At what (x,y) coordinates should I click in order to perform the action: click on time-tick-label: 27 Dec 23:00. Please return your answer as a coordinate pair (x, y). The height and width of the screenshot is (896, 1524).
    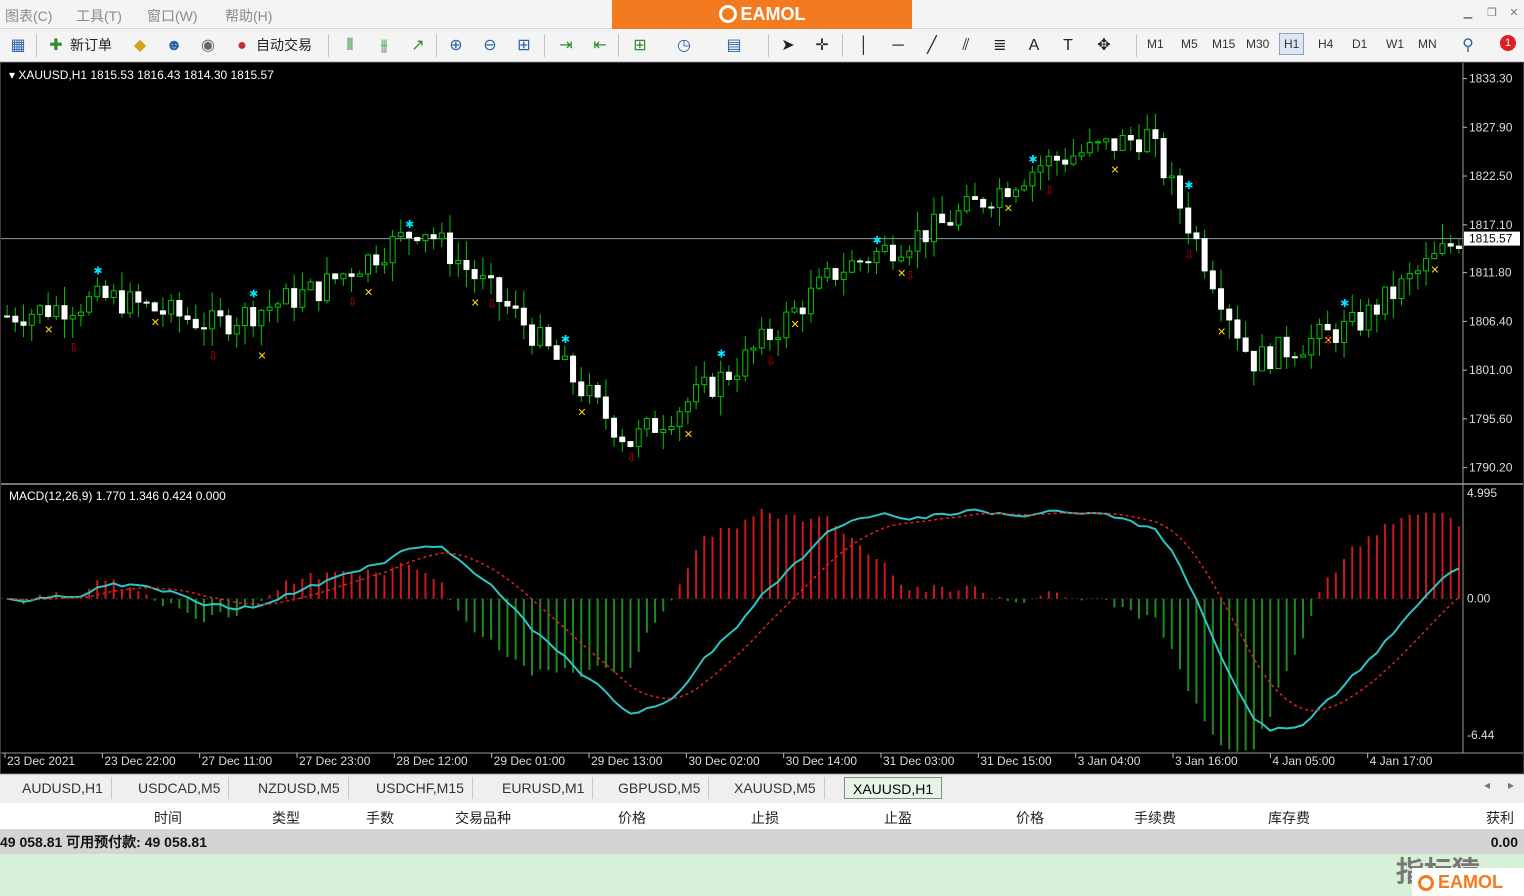
    Looking at the image, I should click on (335, 761).